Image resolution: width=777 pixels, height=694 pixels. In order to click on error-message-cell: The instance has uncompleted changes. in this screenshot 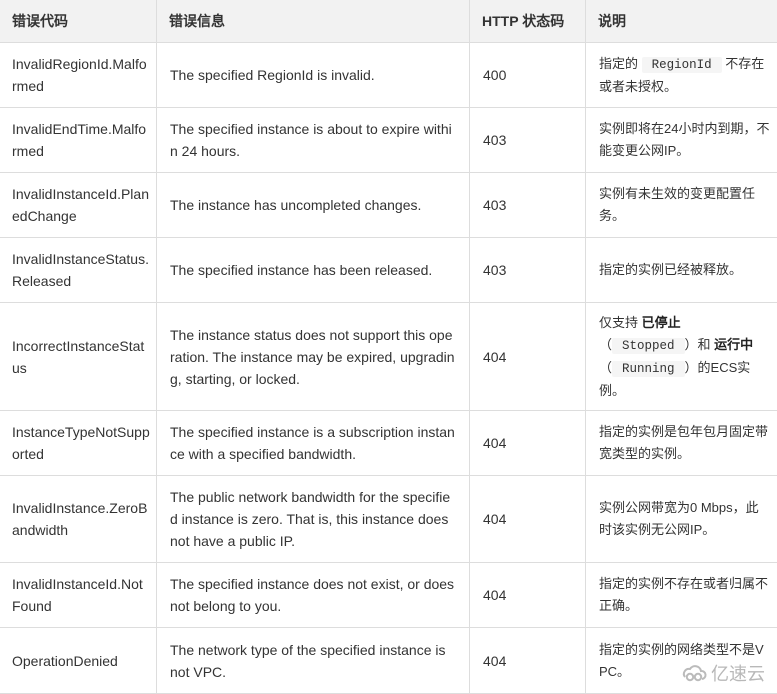, I will do `click(313, 205)`.